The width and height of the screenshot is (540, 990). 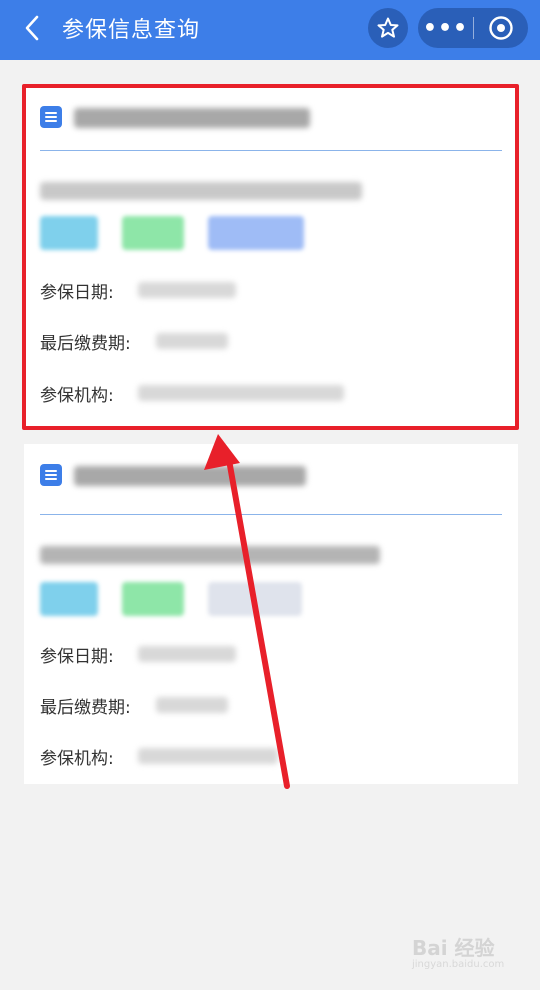 What do you see at coordinates (453, 948) in the screenshot?
I see `watermark-brand: Bai 经验` at bounding box center [453, 948].